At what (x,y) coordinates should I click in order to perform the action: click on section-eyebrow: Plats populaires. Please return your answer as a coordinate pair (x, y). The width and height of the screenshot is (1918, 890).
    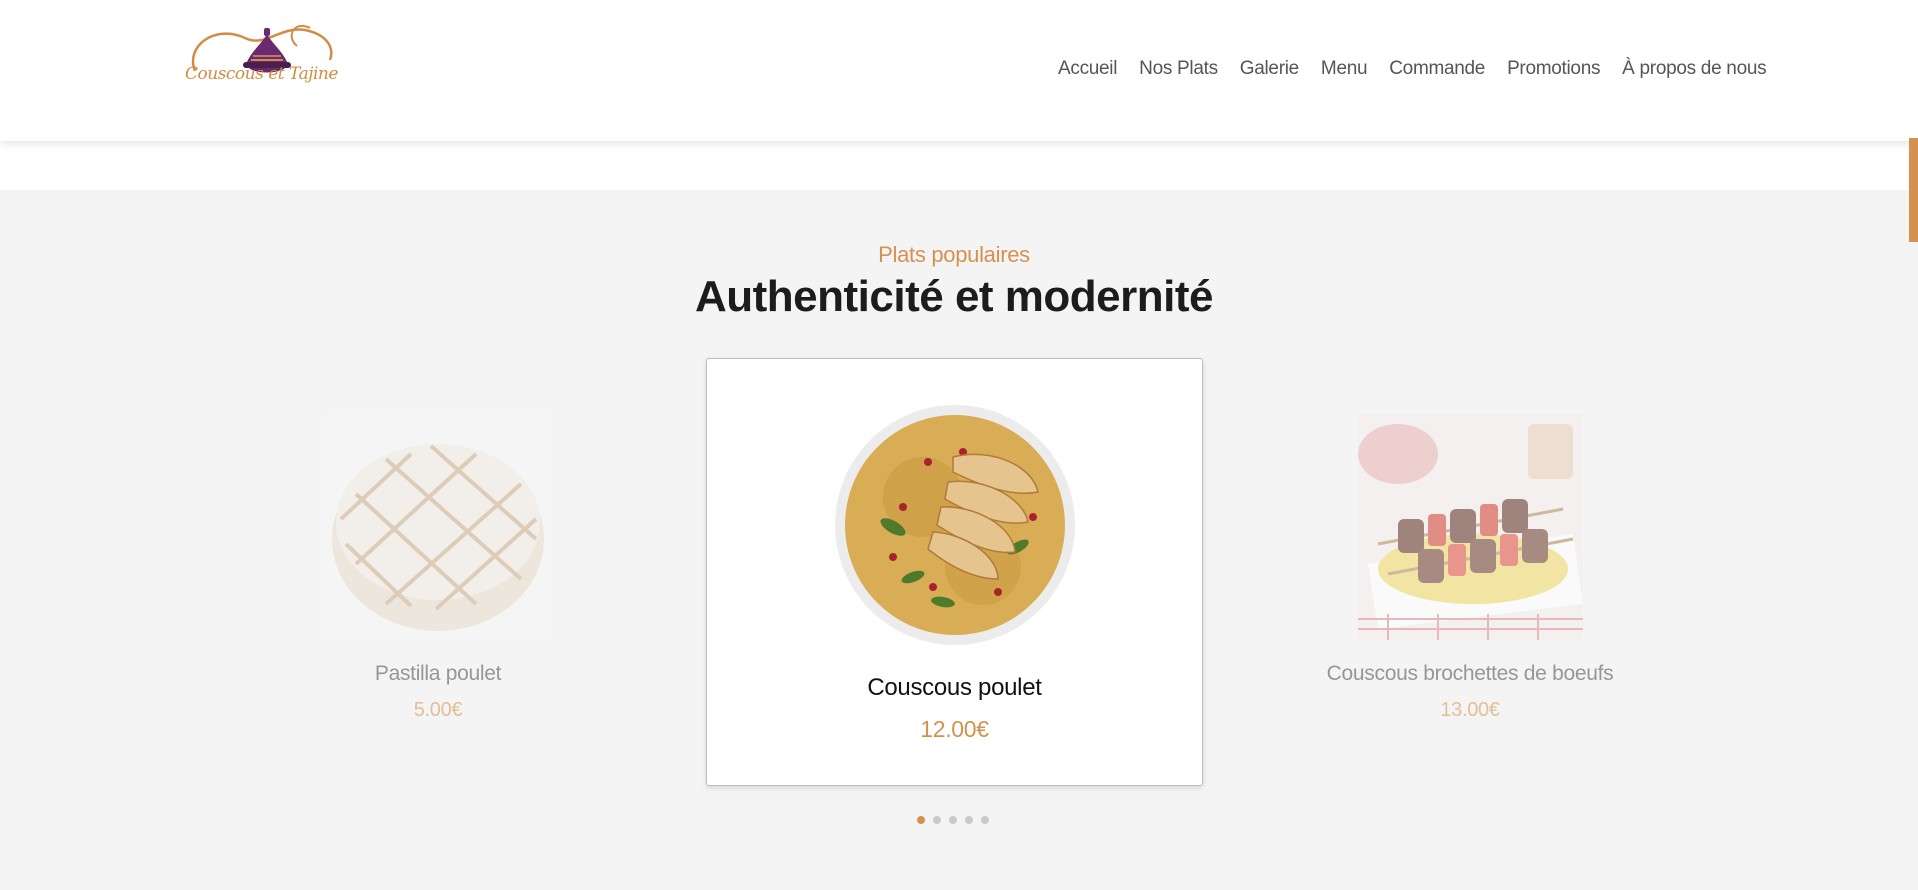
    Looking at the image, I should click on (954, 254).